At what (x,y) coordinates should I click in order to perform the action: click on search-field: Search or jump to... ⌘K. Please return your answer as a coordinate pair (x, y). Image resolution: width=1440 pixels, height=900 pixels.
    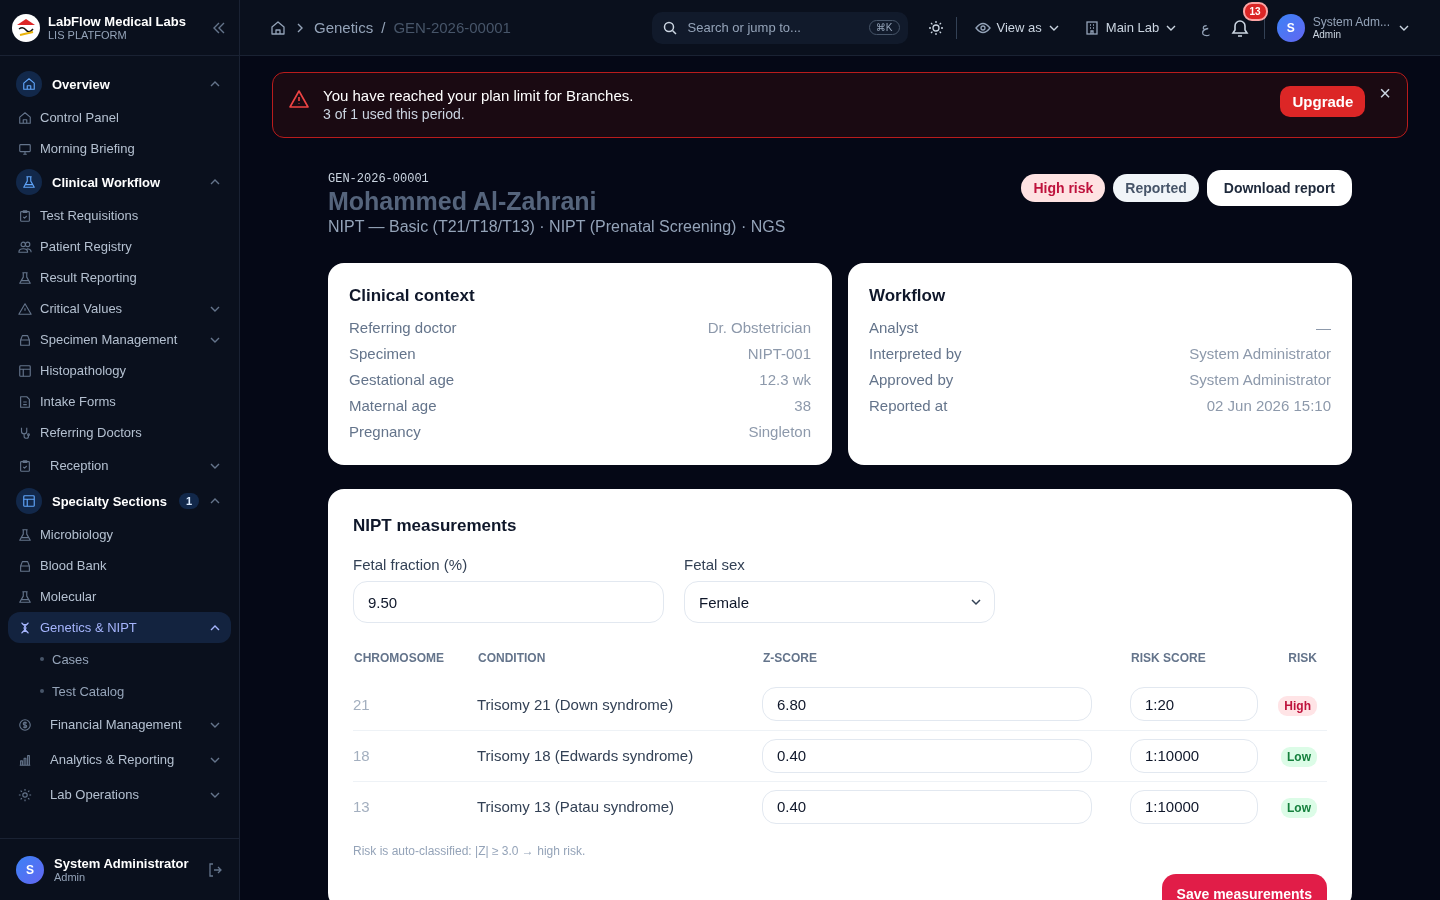
    Looking at the image, I should click on (779, 27).